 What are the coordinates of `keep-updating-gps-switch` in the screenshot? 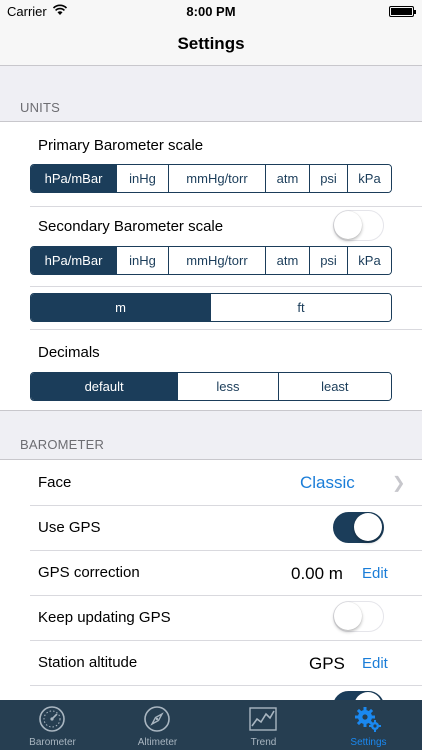 It's located at (358, 616).